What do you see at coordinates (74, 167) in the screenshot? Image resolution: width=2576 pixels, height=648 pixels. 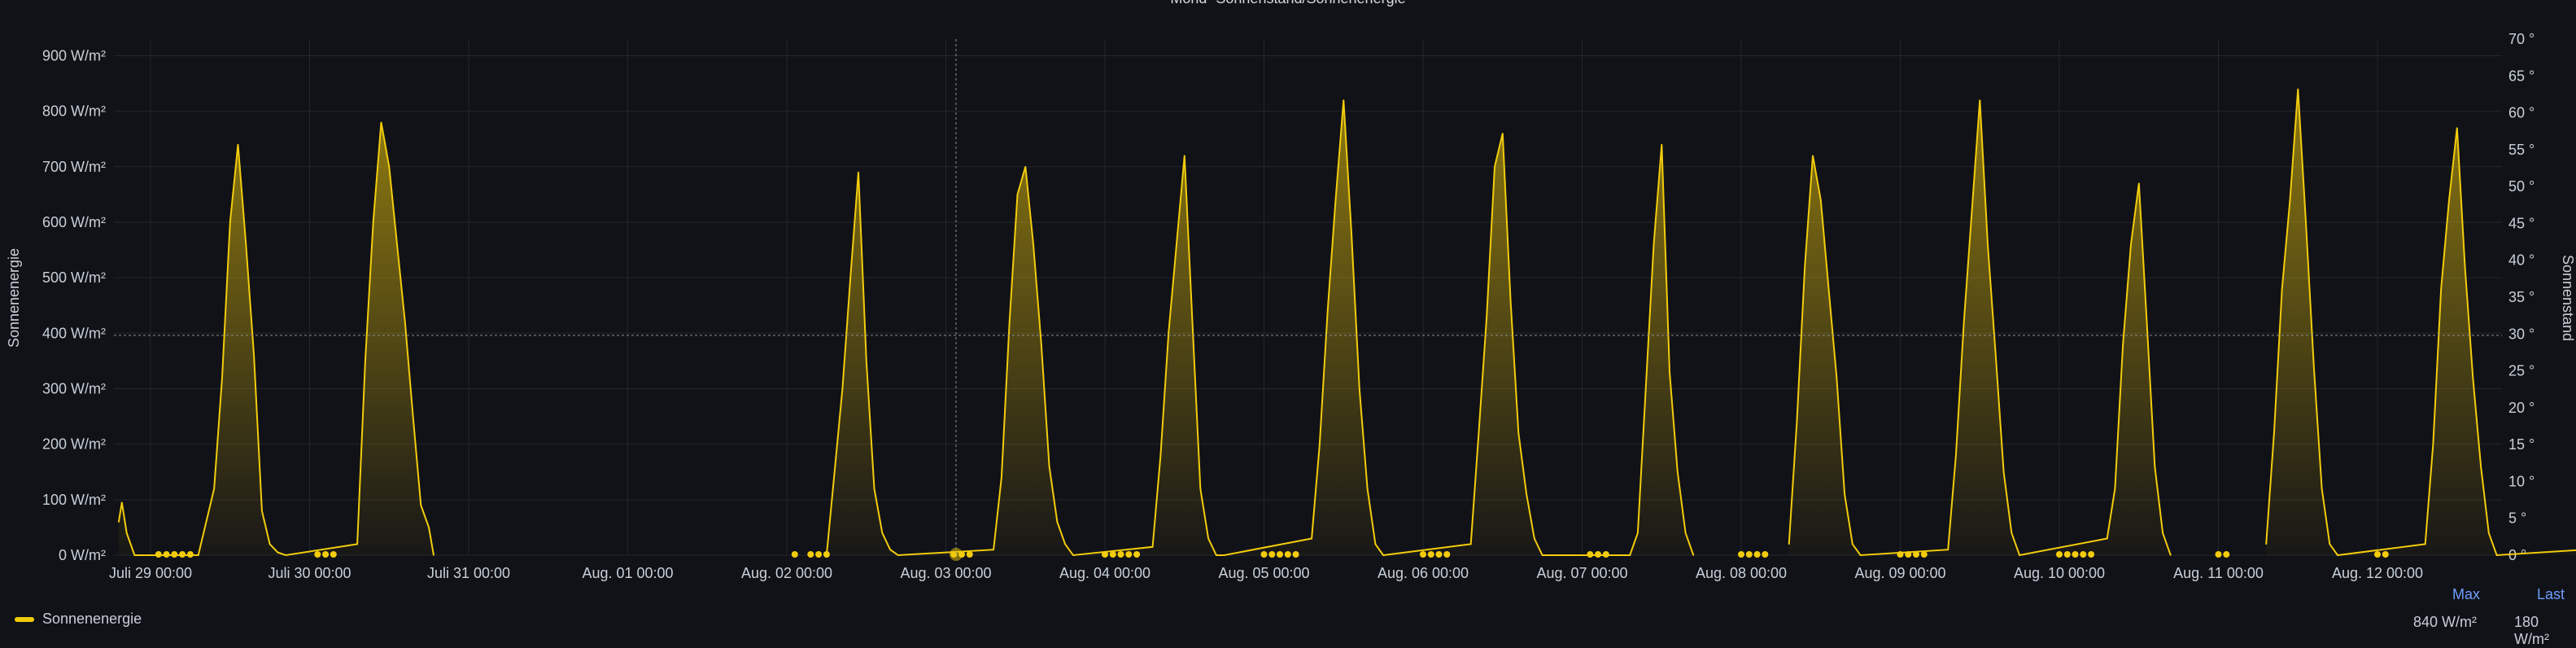 I see `y-tick-label: 700 W/m²` at bounding box center [74, 167].